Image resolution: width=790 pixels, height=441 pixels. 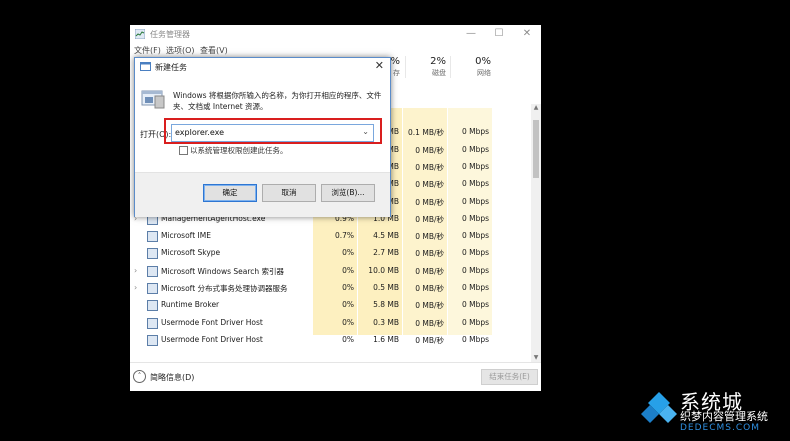 I want to click on watermark: 系统城 织梦内容管理系统 DEDECMS.COM, so click(x=715, y=412).